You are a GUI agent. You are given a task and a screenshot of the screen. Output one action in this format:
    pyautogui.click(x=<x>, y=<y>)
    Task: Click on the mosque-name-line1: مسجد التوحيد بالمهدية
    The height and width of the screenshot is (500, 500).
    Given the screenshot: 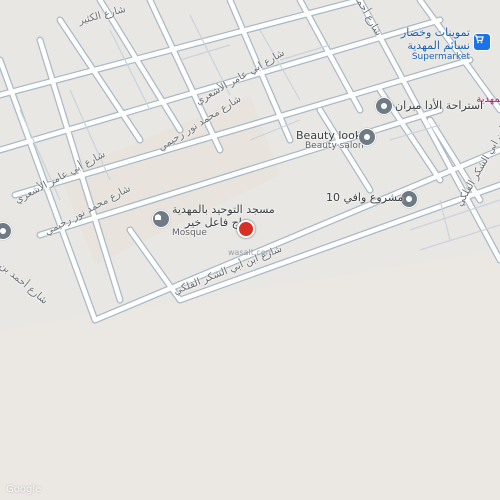 What is the action you would take?
    pyautogui.click(x=223, y=209)
    